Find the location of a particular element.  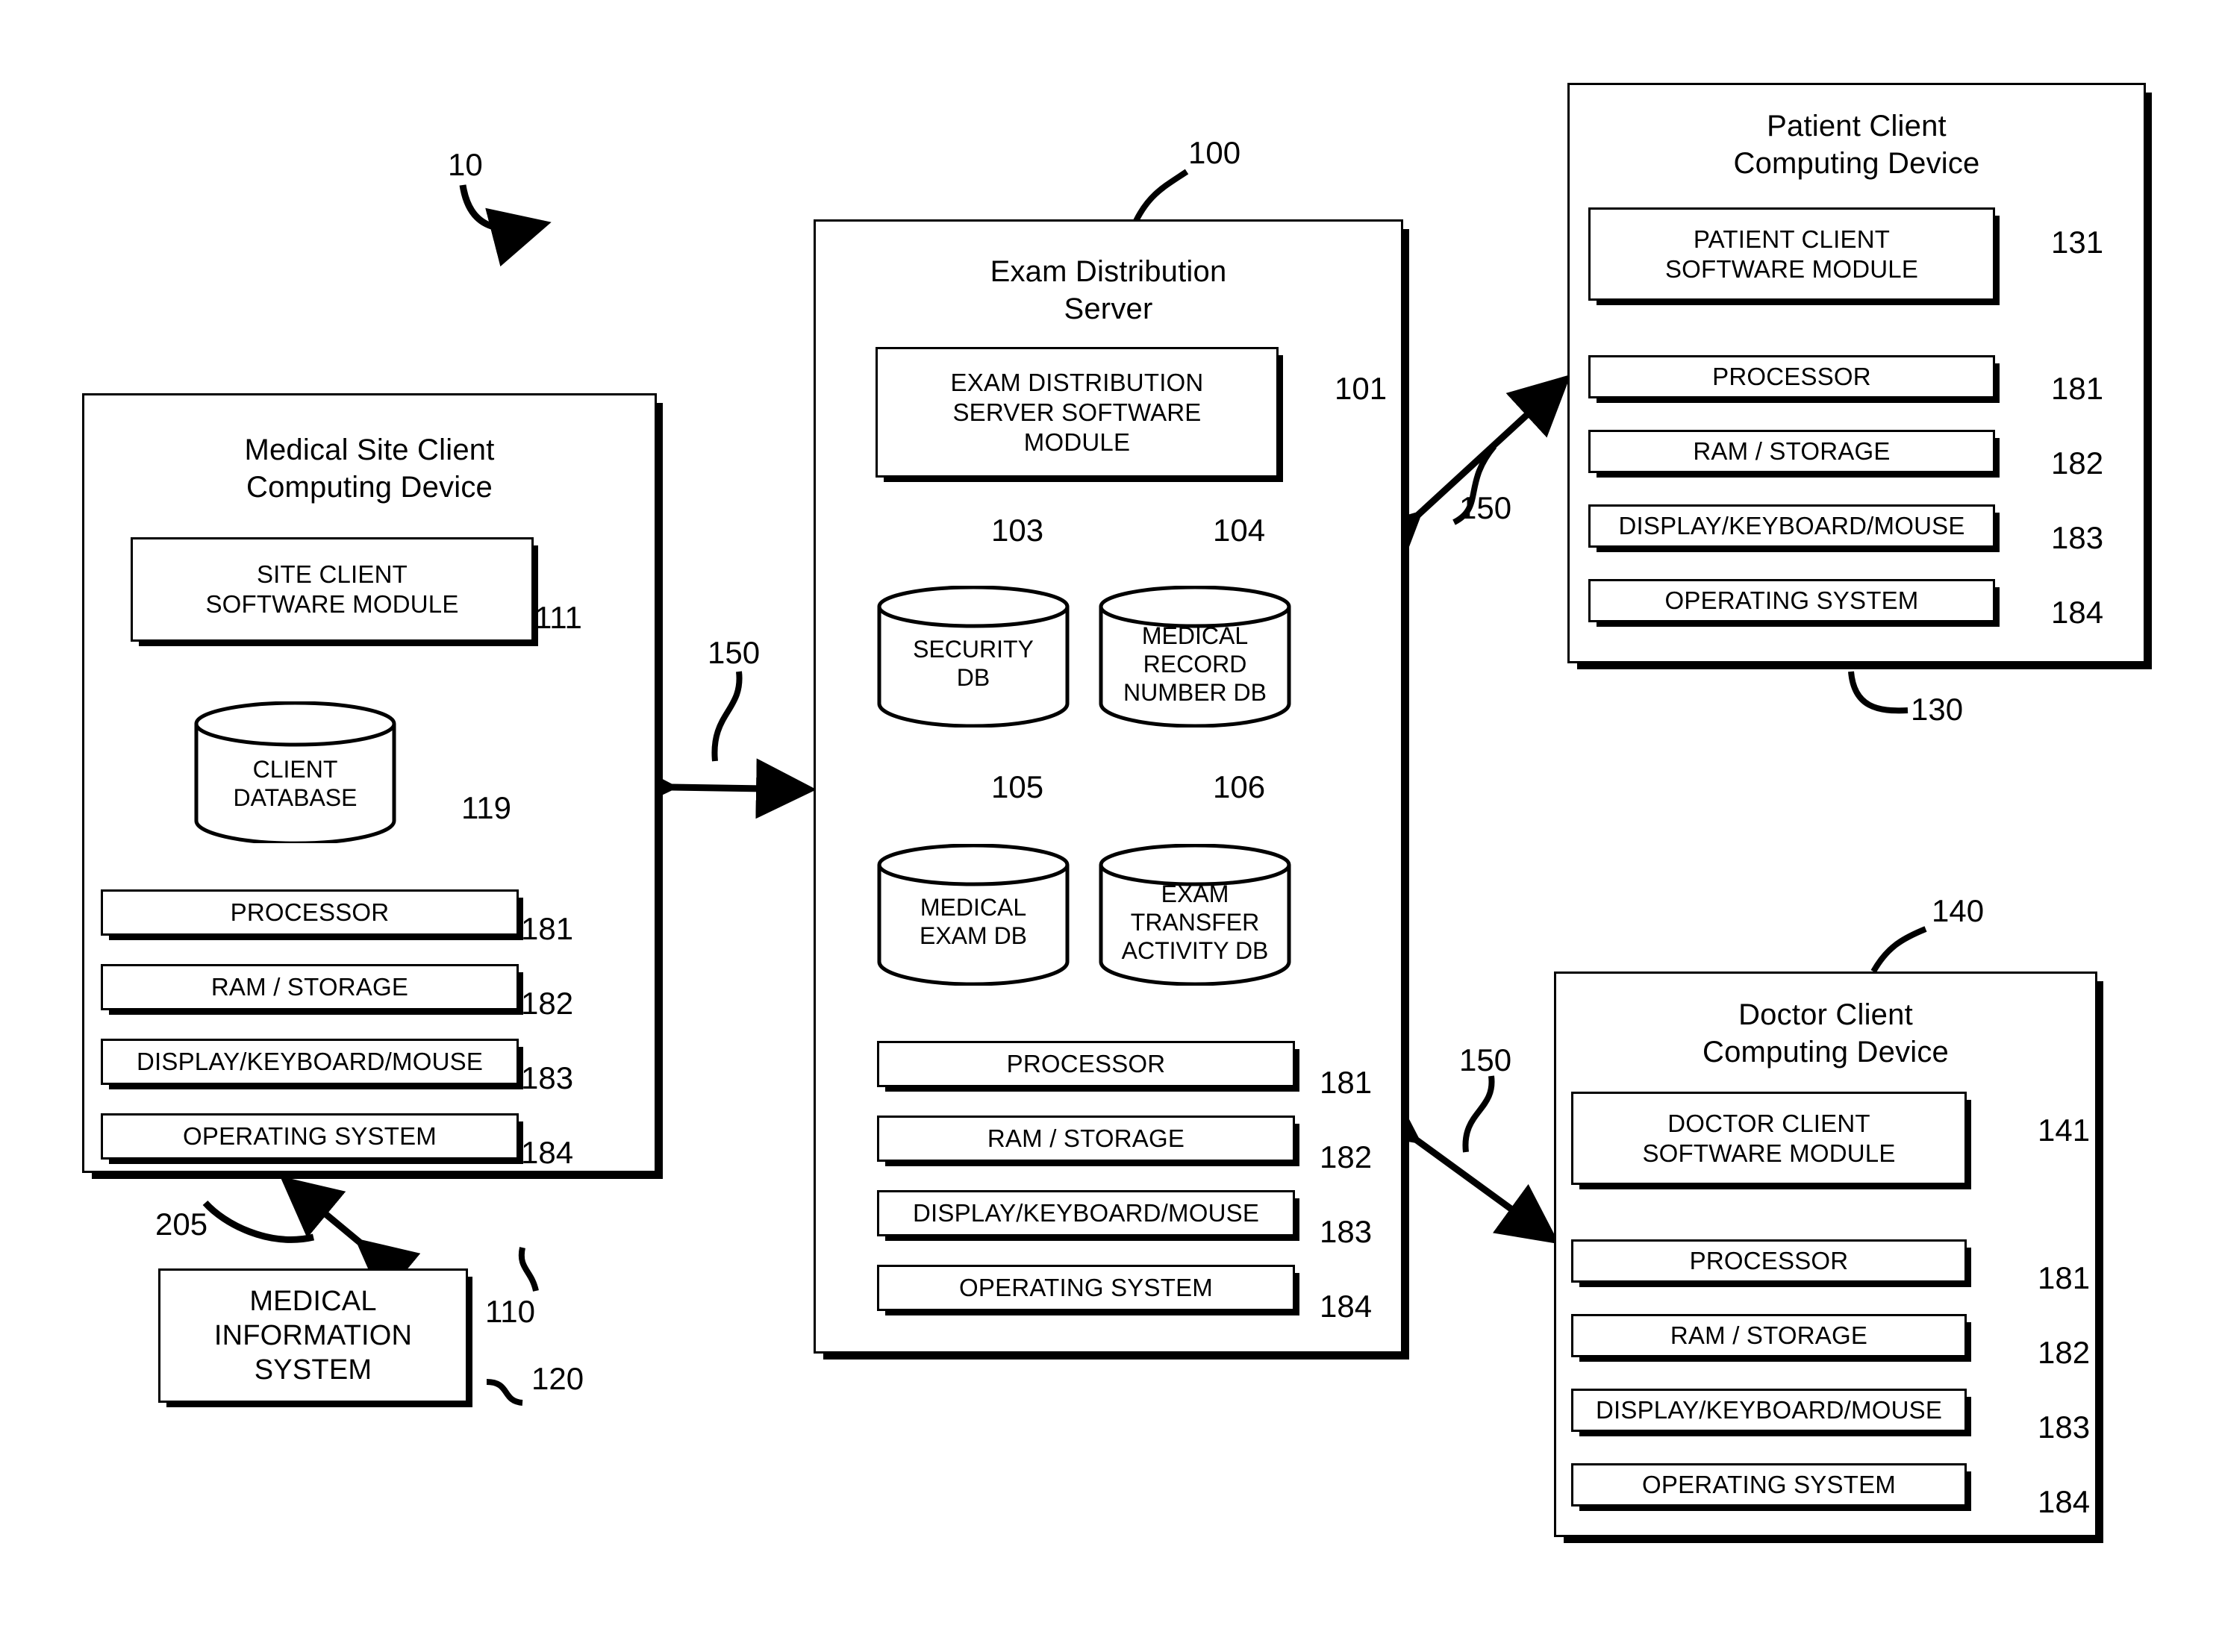

patient-client-hw-processor: PROCESSOR is located at coordinates (1794, 379).